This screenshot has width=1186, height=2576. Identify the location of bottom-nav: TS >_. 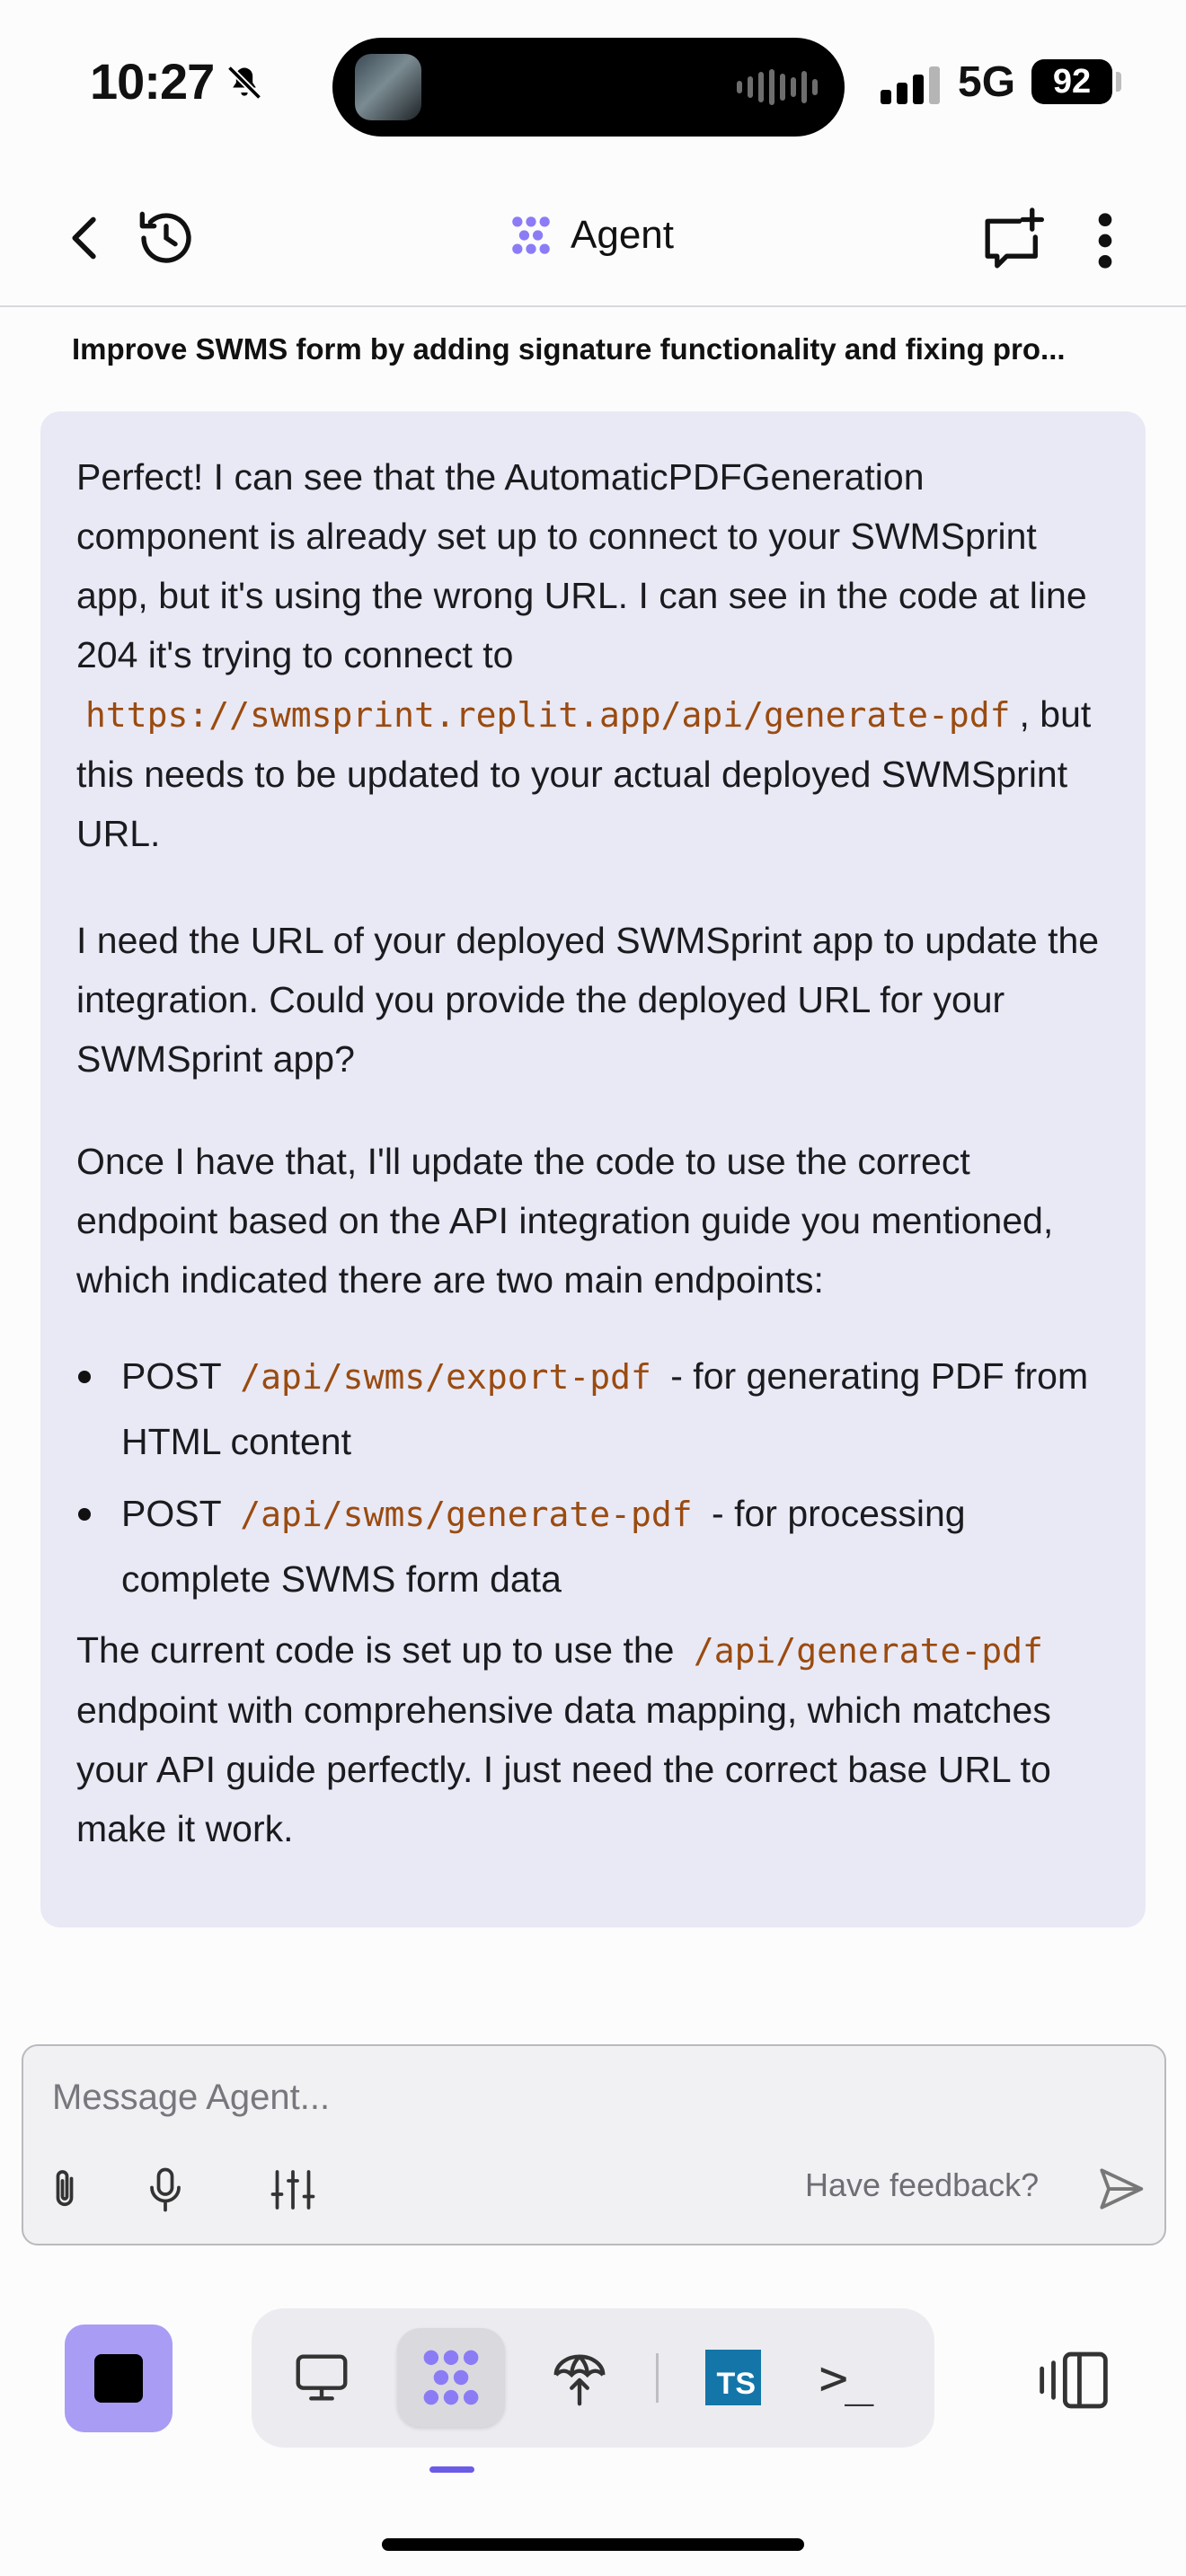
(593, 2378).